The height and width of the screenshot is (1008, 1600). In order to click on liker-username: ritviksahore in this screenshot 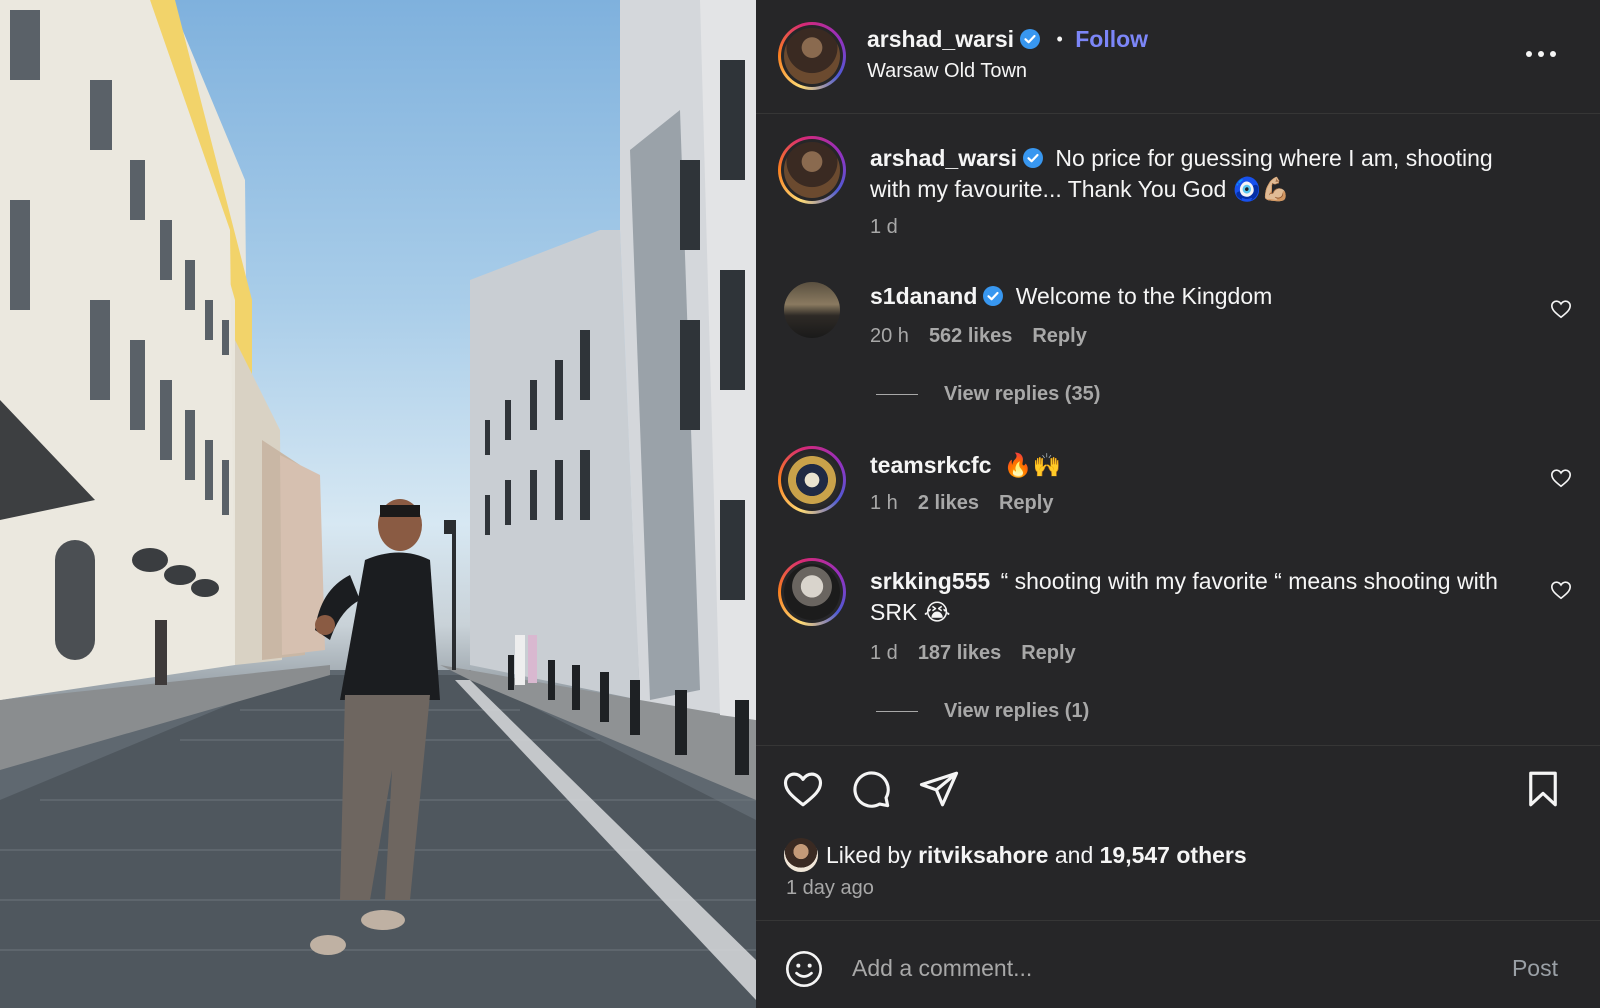, I will do `click(983, 855)`.